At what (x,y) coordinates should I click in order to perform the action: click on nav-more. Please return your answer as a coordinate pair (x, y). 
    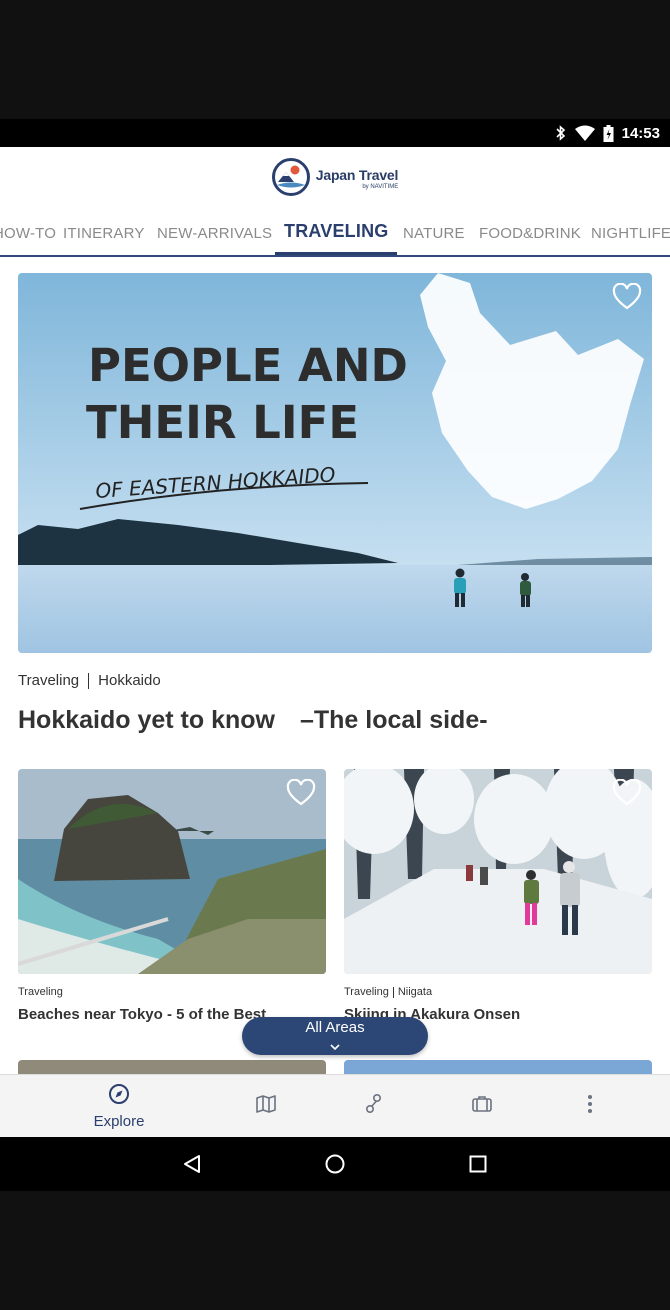
    Looking at the image, I should click on (590, 1106).